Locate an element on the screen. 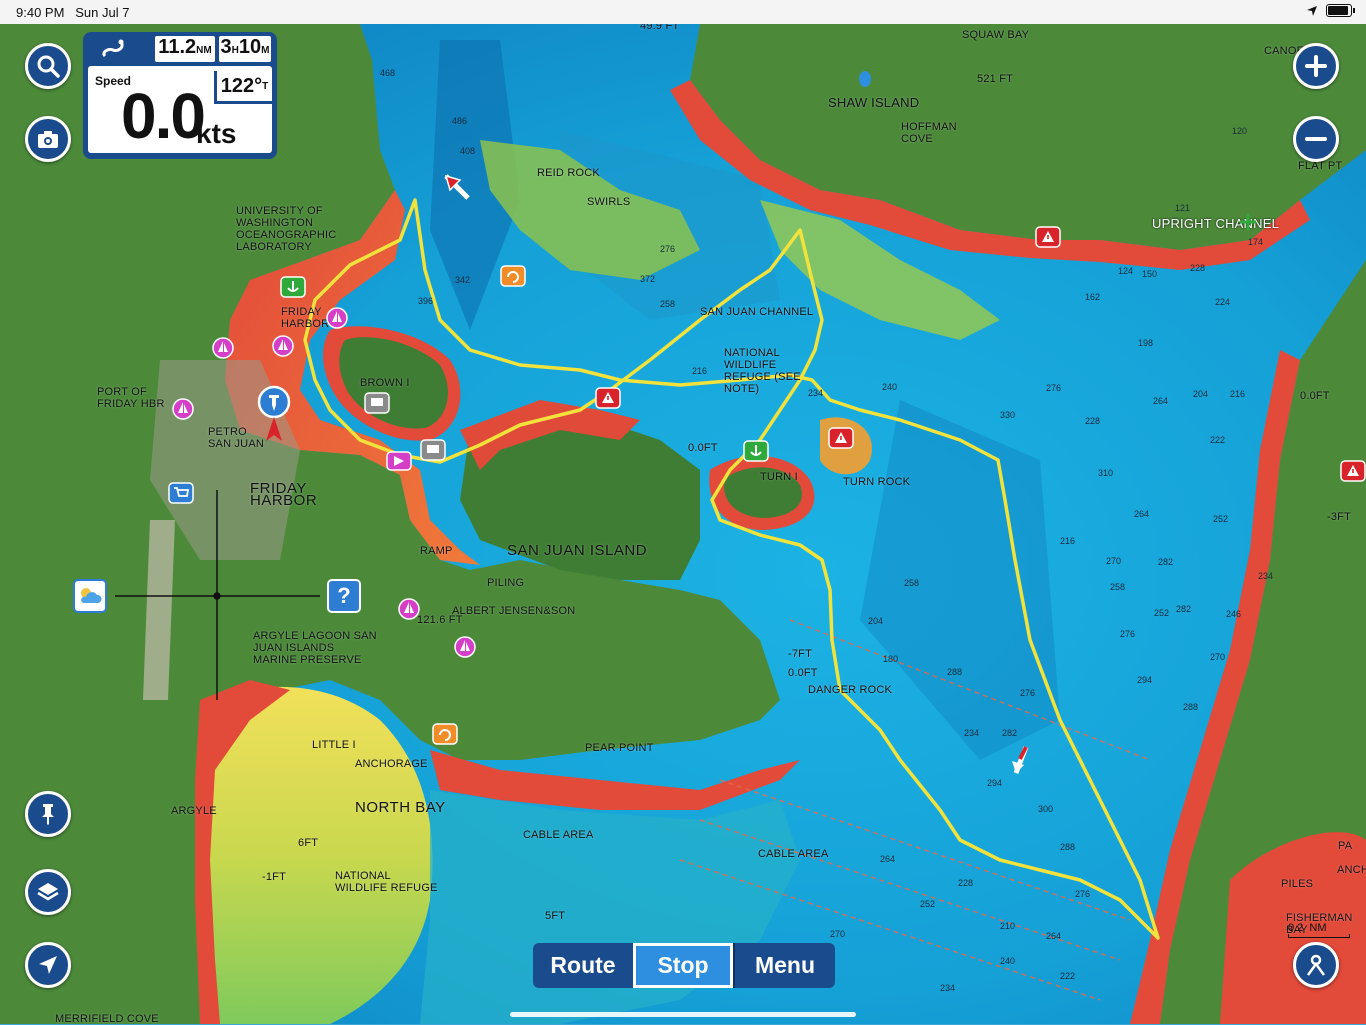 The image size is (1366, 1025). battery-icon is located at coordinates (1340, 10).